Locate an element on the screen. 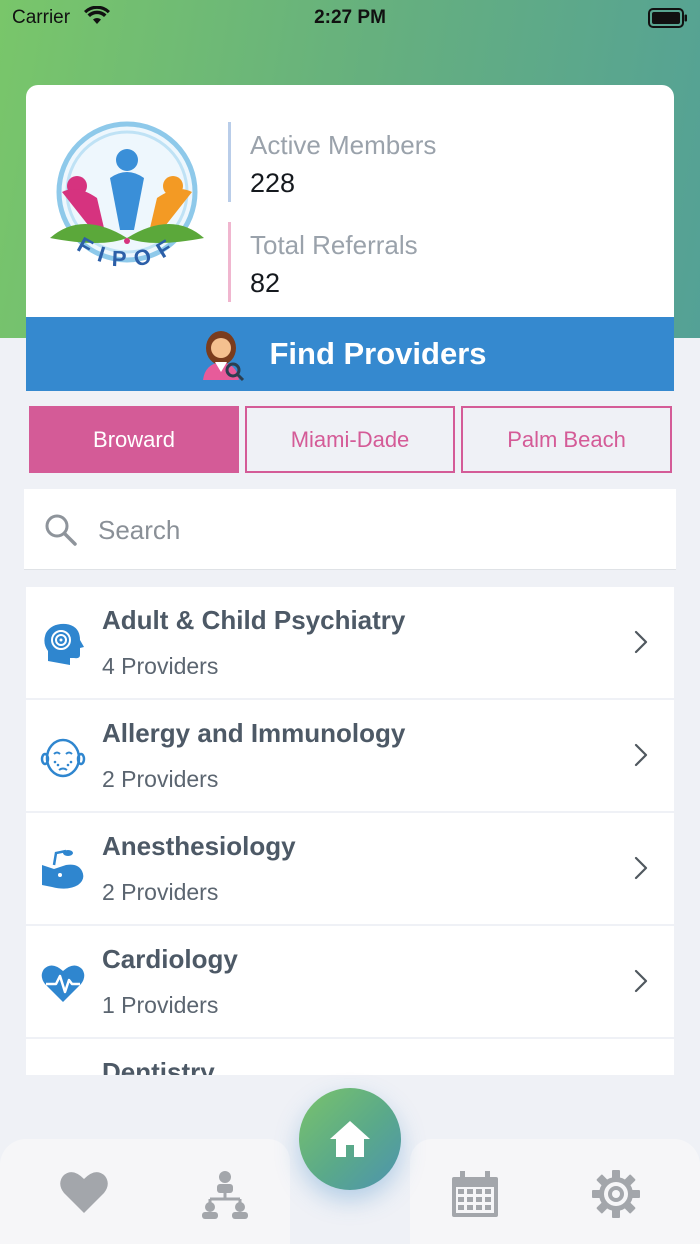  list-item: Adult & Child Psychiatry 4 Providers is located at coordinates (350, 642).